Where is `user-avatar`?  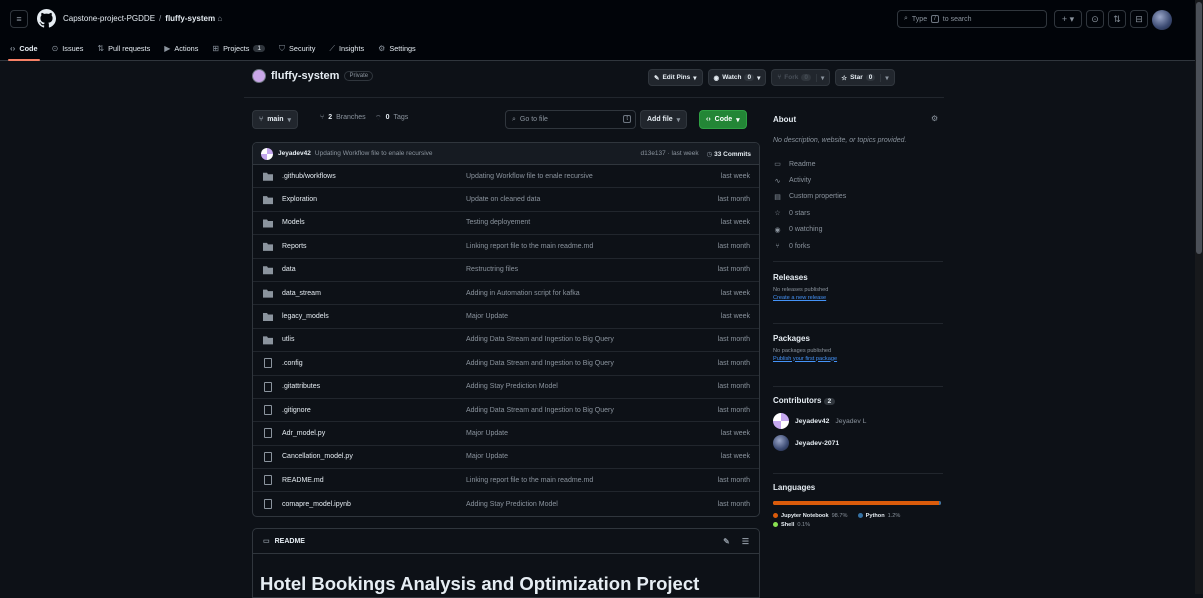 user-avatar is located at coordinates (1162, 20).